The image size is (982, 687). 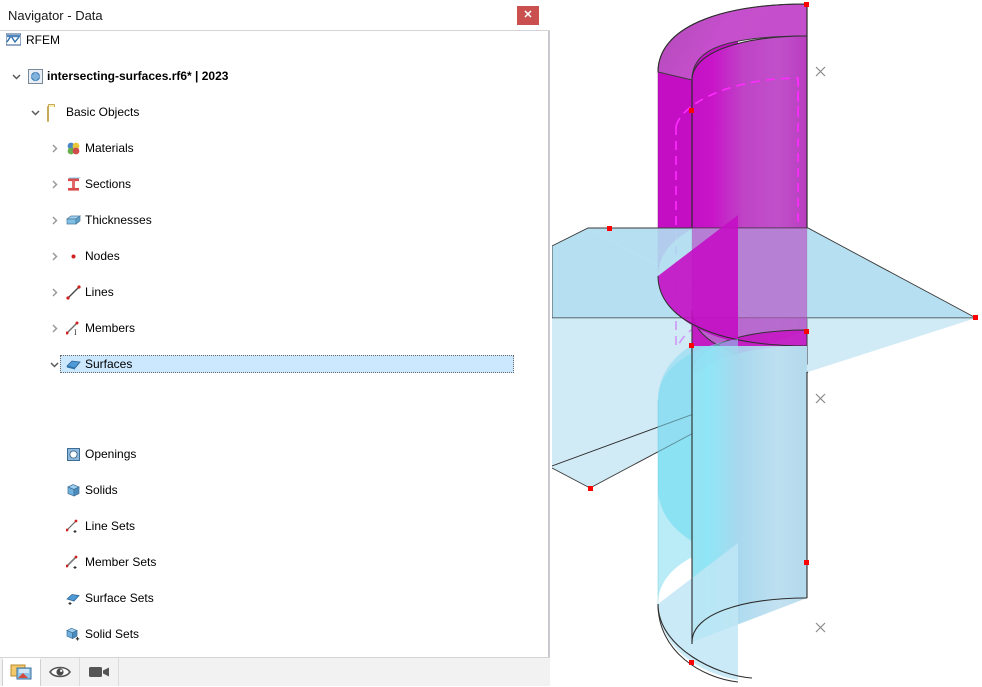 What do you see at coordinates (73, 292) in the screenshot?
I see `lines-icon` at bounding box center [73, 292].